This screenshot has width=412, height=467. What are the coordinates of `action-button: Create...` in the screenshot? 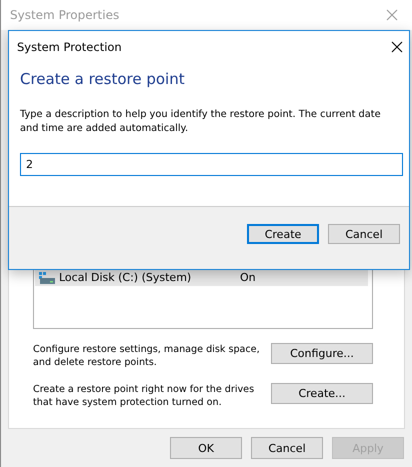 It's located at (322, 393).